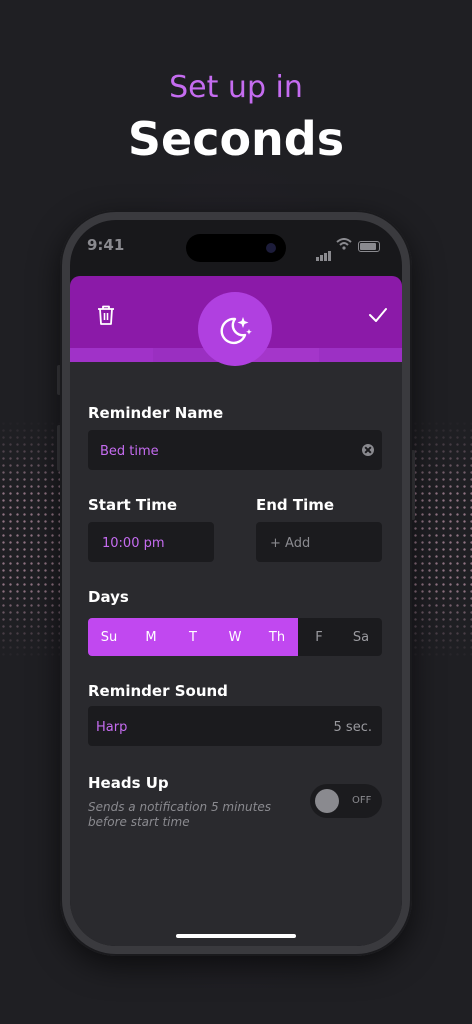 This screenshot has width=472, height=1024. I want to click on decorative-dots-left, so click(30, 540).